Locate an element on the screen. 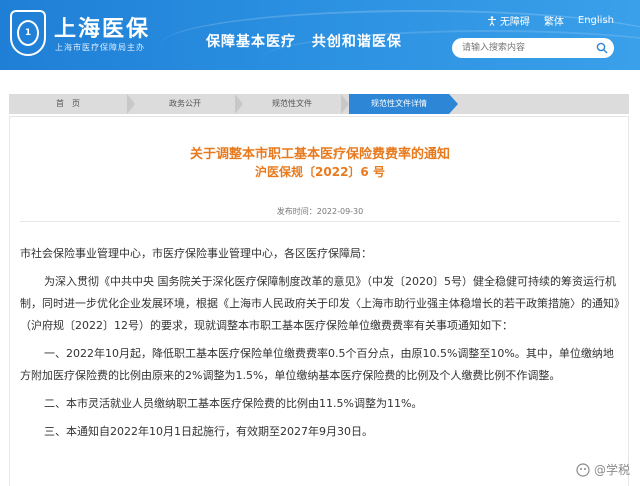 The image size is (640, 486). article-paragraph: 二、本市灵活就业人员缴纳职工基本医疗保险费的比例由11.5%调整为11%。 is located at coordinates (233, 403).